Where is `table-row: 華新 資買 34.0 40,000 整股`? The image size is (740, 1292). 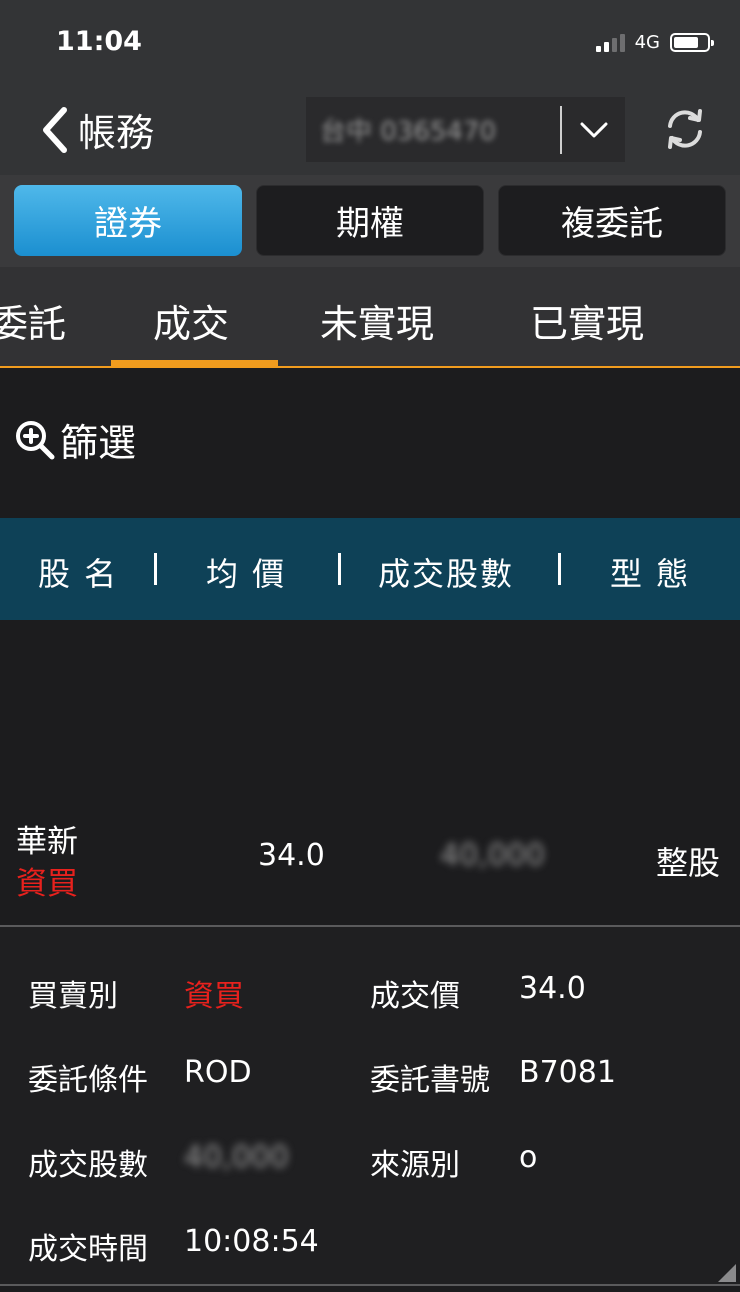 table-row: 華新 資買 34.0 40,000 整股 is located at coordinates (370, 862).